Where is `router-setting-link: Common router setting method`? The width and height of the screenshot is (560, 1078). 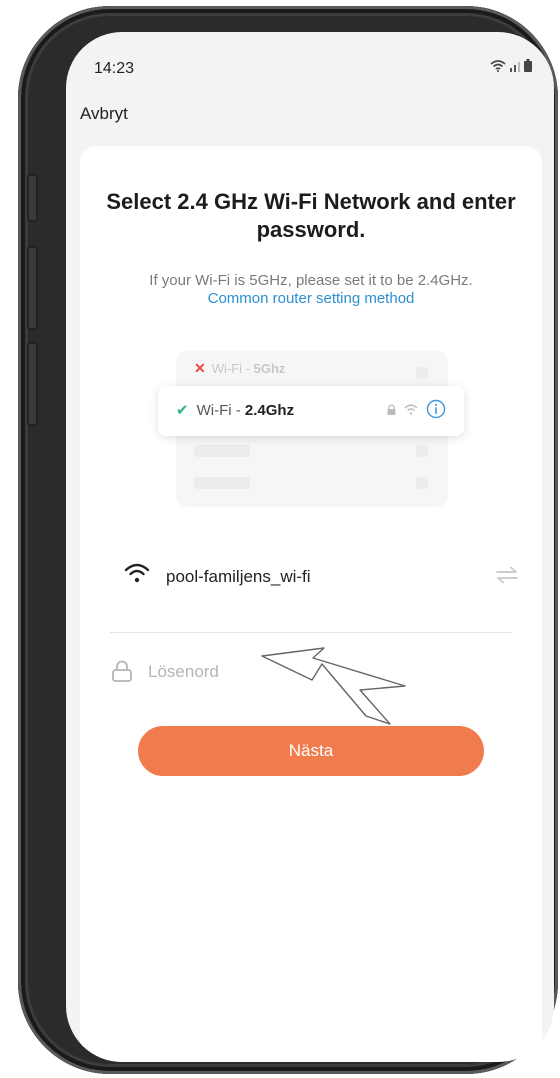 router-setting-link: Common router setting method is located at coordinates (311, 298).